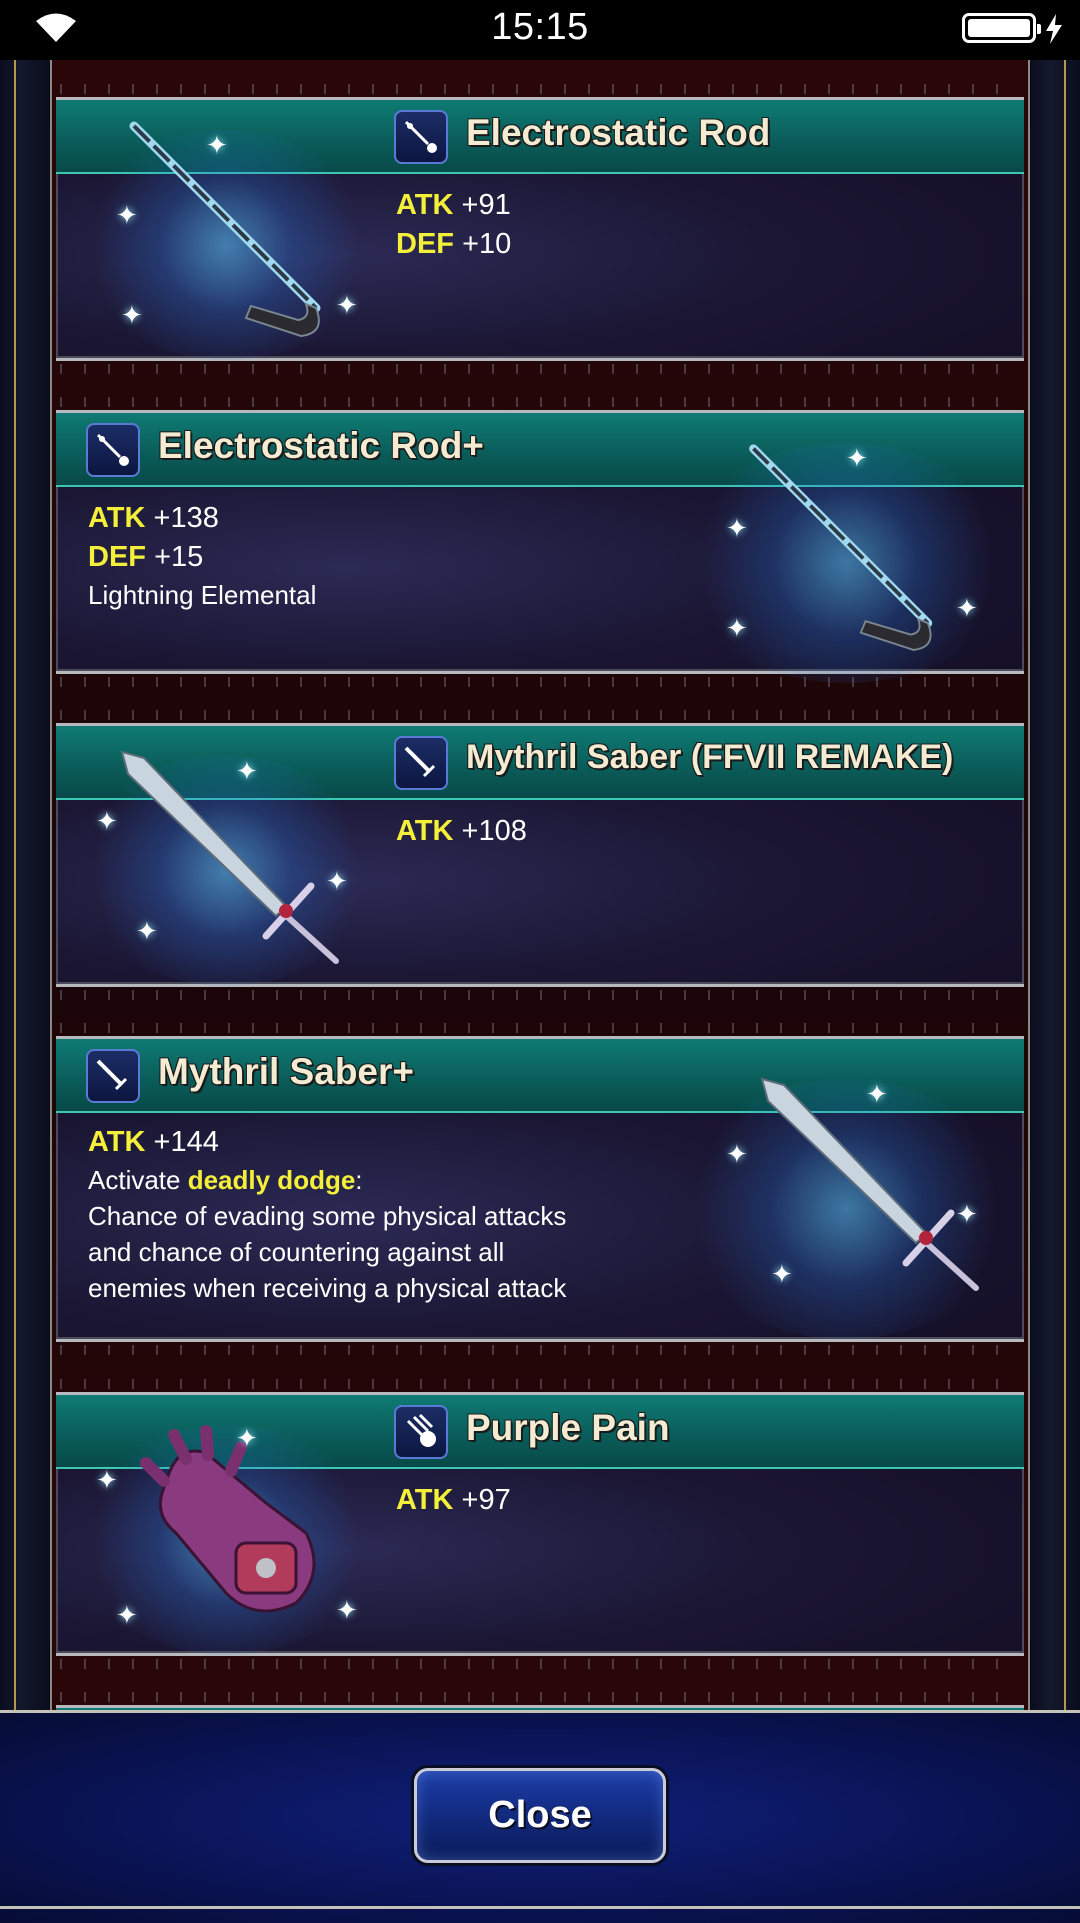 The image size is (1080, 1923). Describe the element at coordinates (202, 595) in the screenshot. I see `weapon-description: Lightning Elemental` at that location.